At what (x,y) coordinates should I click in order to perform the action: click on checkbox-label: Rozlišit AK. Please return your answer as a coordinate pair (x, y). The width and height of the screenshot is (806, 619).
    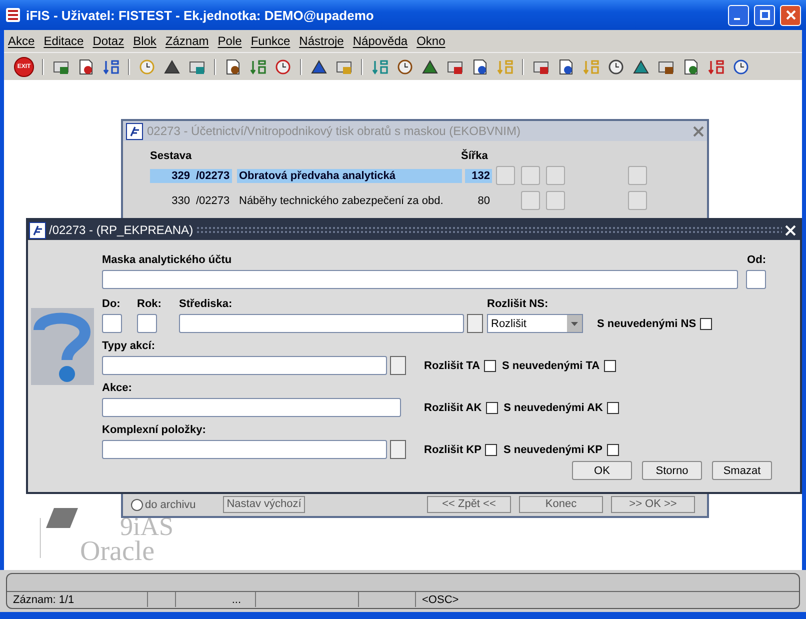
    Looking at the image, I should click on (453, 407).